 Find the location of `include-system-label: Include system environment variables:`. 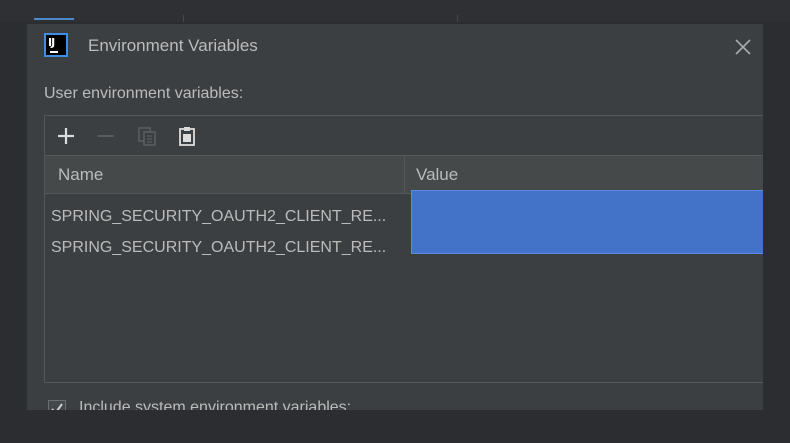

include-system-label: Include system environment variables: is located at coordinates (215, 404).